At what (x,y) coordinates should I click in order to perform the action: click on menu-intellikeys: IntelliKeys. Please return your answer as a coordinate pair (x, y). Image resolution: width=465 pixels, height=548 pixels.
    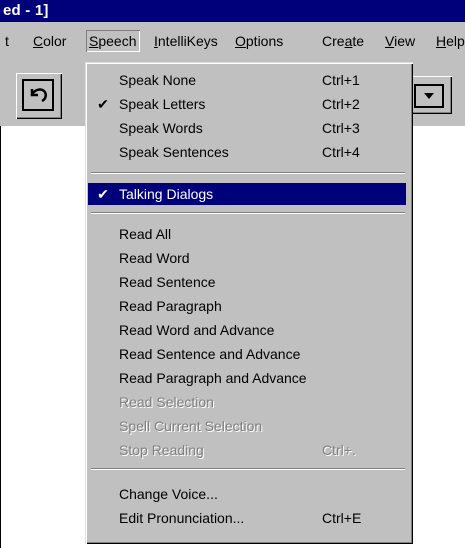
    Looking at the image, I should click on (186, 41).